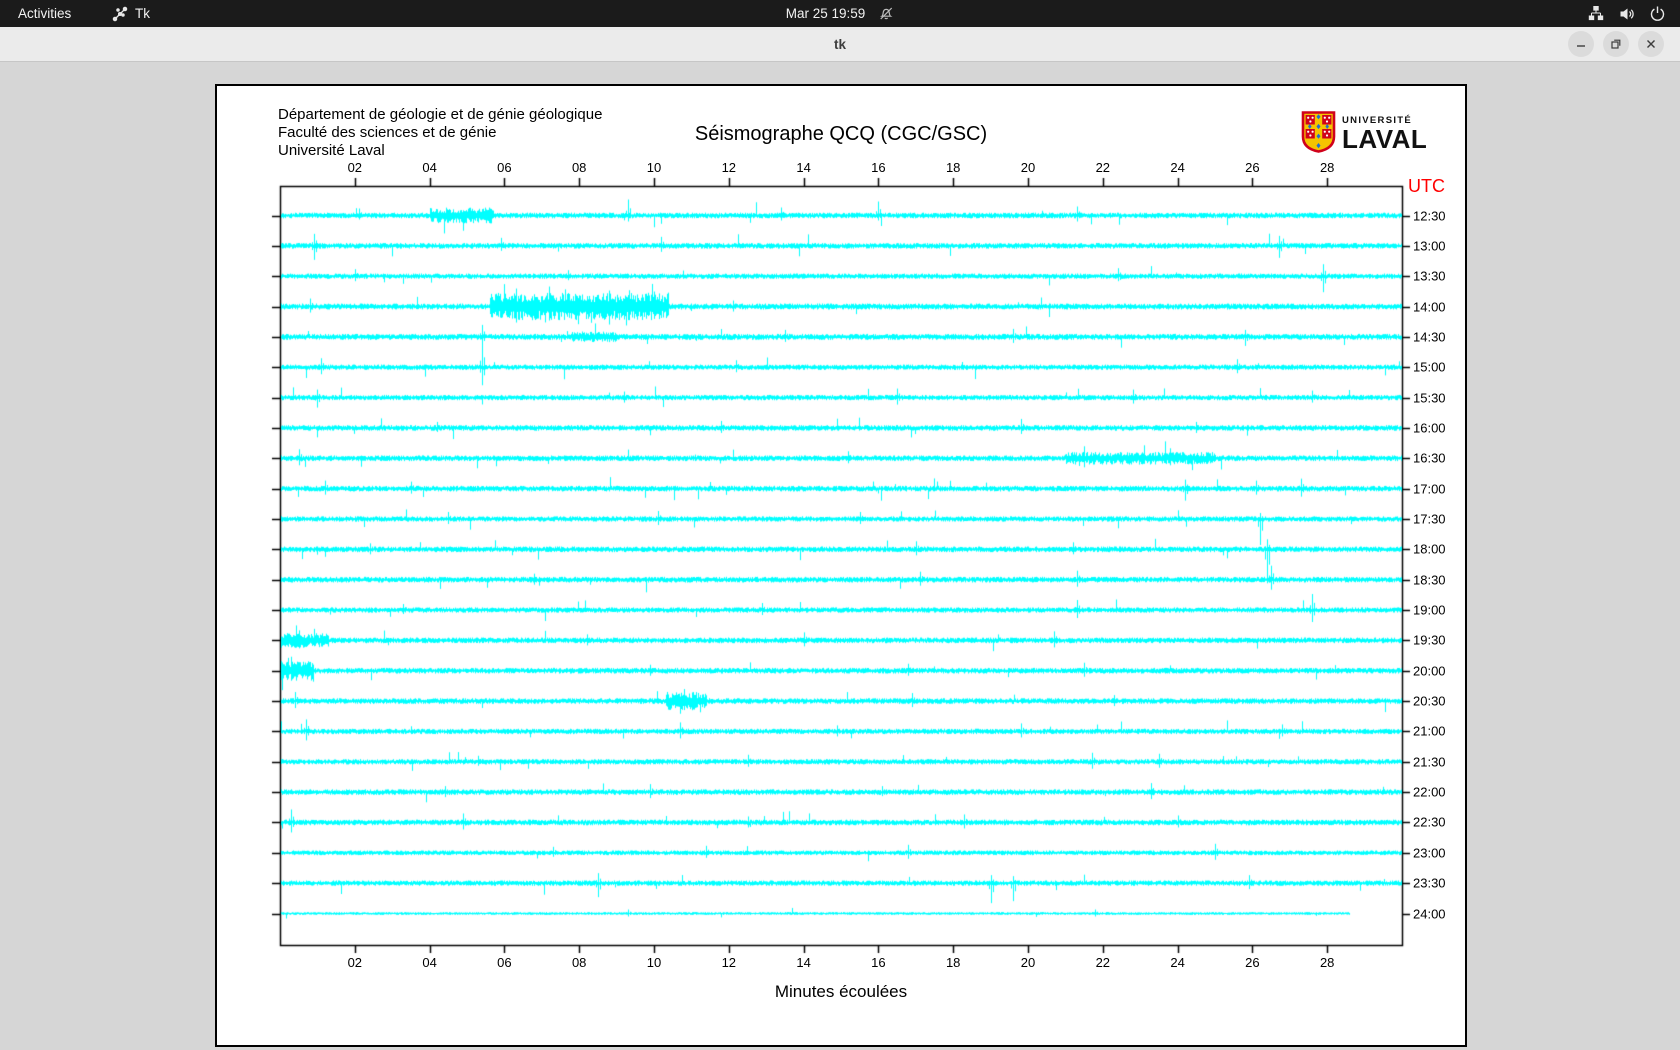 This screenshot has width=1680, height=1050. What do you see at coordinates (1429, 398) in the screenshot?
I see `utc-time-label: 15:30` at bounding box center [1429, 398].